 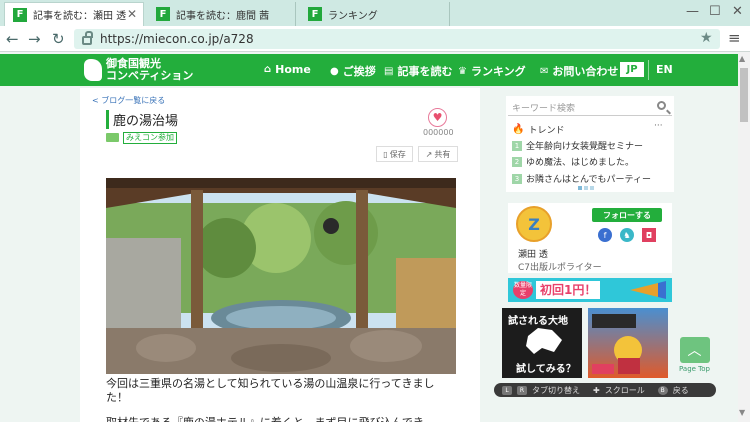 I want to click on ad-game, so click(x=628, y=343).